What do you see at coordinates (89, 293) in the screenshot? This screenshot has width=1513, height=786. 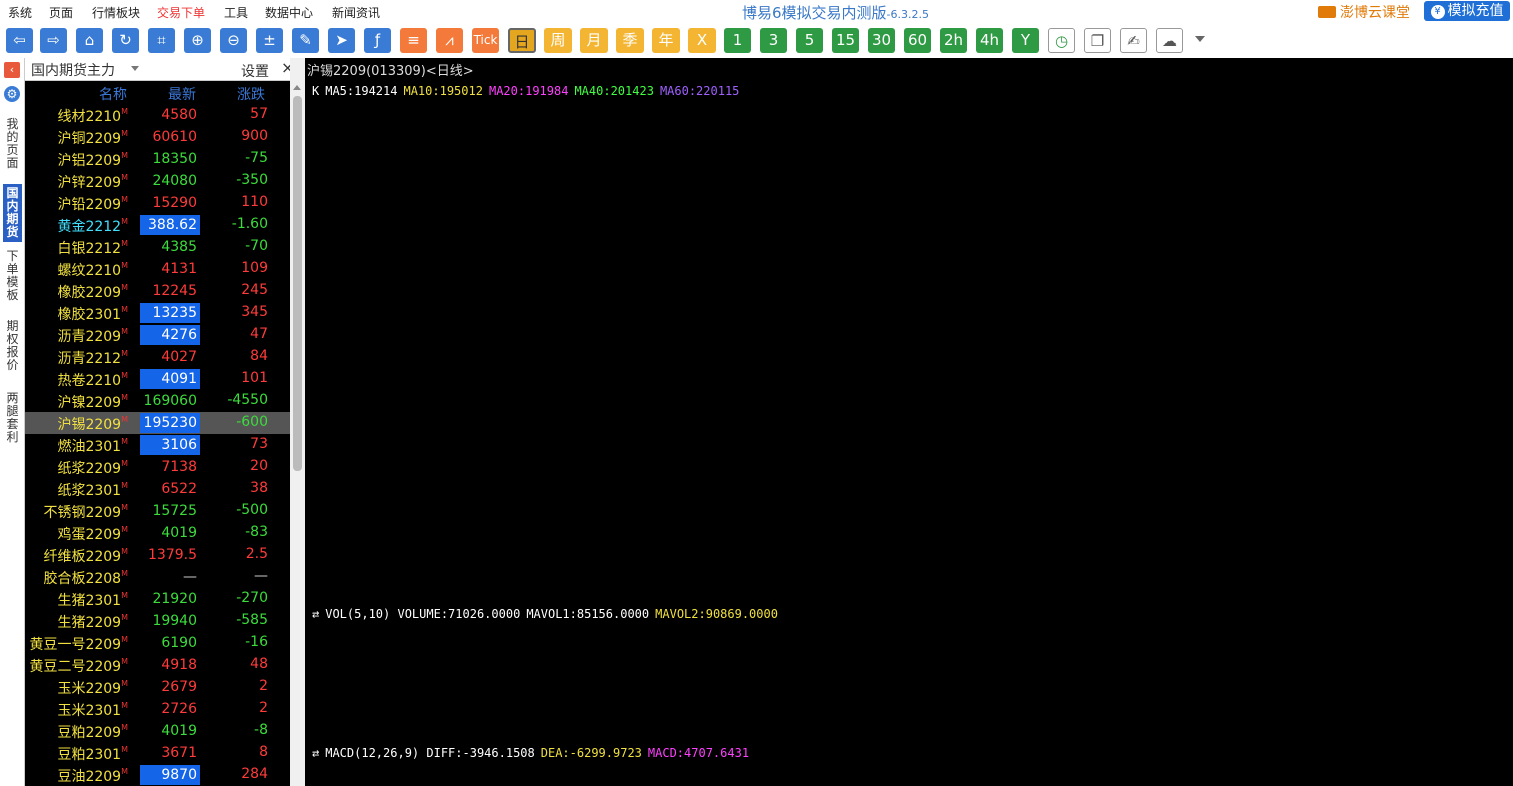 I see `row-name-text: 橡胶2209` at bounding box center [89, 293].